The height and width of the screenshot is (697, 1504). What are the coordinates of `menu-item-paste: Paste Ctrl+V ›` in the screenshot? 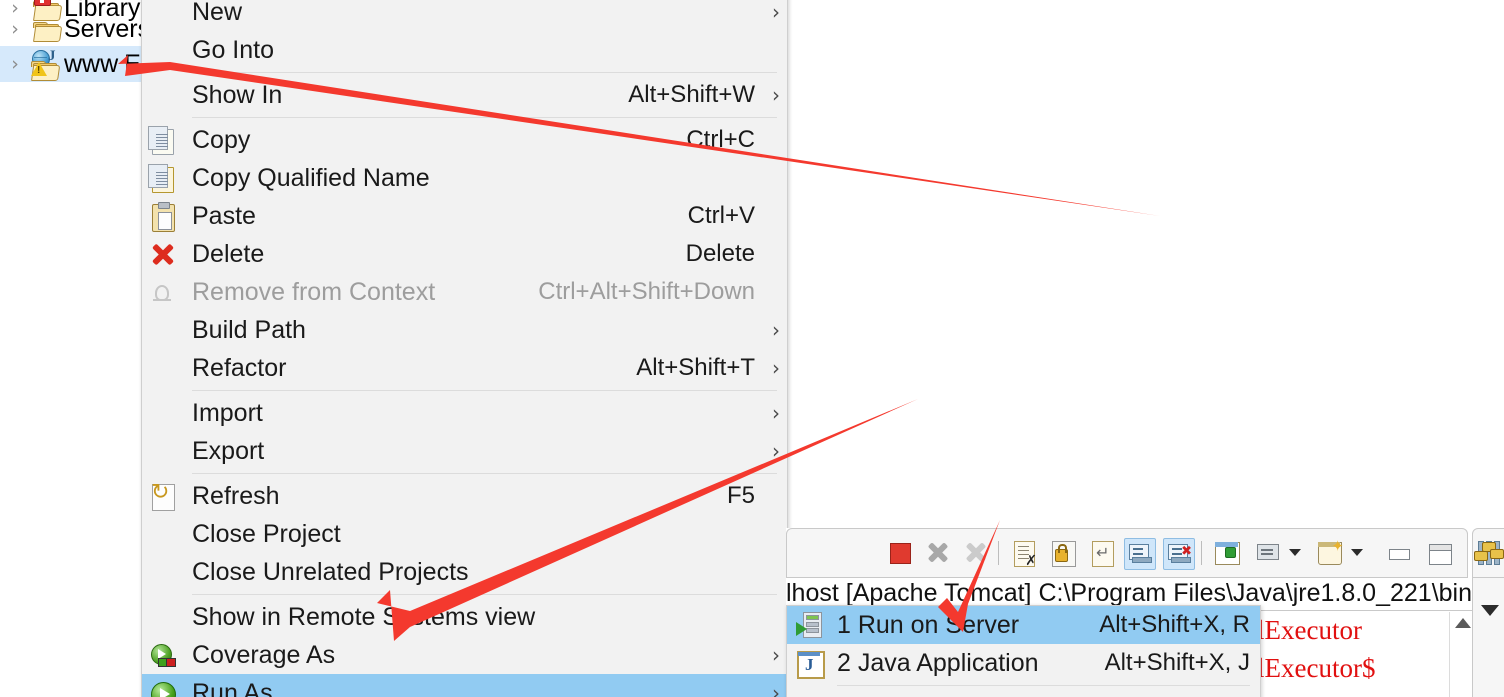 It's located at (464, 216).